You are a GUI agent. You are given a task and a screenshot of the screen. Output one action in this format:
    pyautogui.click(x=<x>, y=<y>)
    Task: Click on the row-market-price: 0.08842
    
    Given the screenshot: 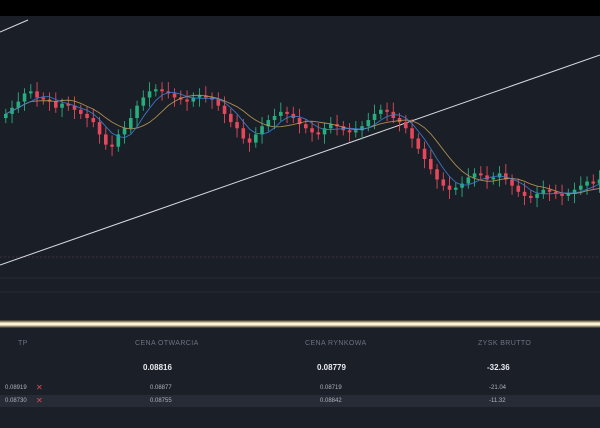 What is the action you would take?
    pyautogui.click(x=331, y=401)
    